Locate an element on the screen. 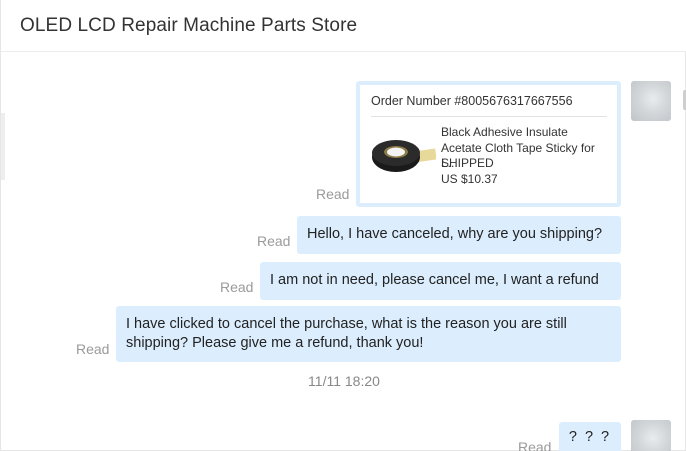 This screenshot has height=451, width=686. store-name: OLED LCD Repair Machine Parts Store is located at coordinates (188, 26).